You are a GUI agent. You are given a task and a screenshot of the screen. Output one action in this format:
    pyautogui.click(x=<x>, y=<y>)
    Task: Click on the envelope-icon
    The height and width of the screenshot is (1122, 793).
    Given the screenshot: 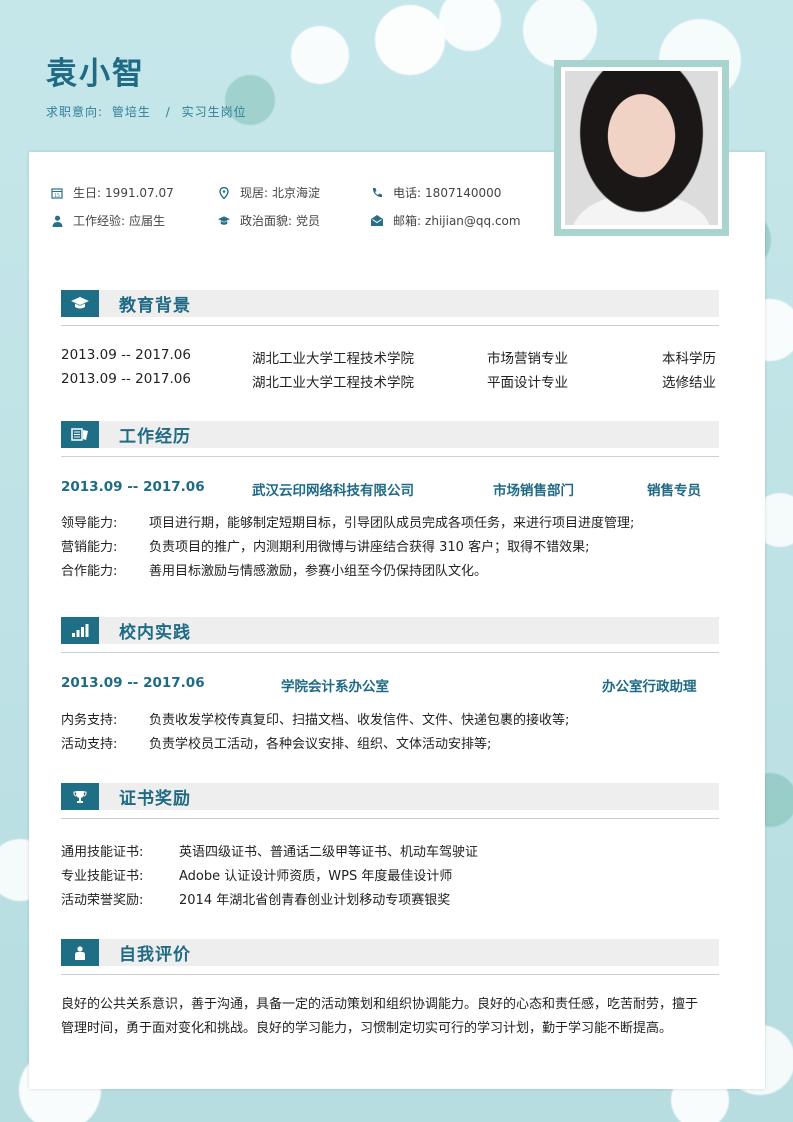 What is the action you would take?
    pyautogui.click(x=377, y=221)
    